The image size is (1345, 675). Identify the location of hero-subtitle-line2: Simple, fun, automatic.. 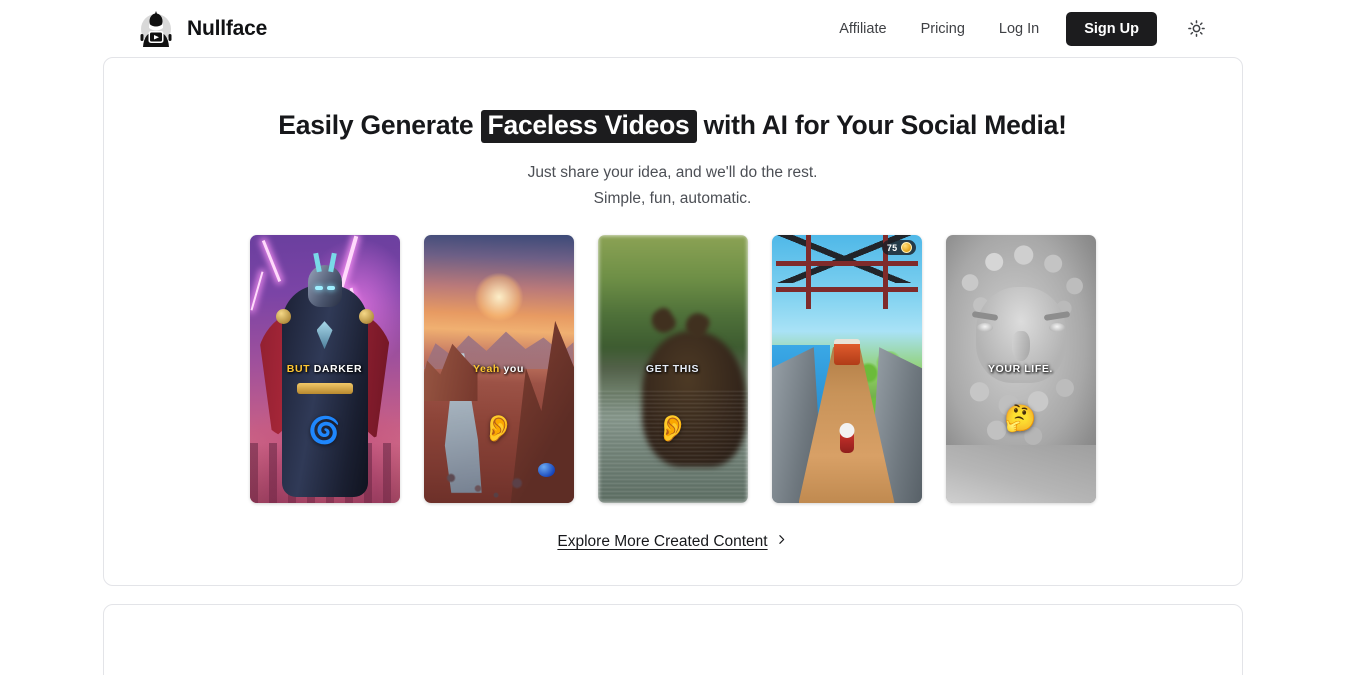
(672, 199).